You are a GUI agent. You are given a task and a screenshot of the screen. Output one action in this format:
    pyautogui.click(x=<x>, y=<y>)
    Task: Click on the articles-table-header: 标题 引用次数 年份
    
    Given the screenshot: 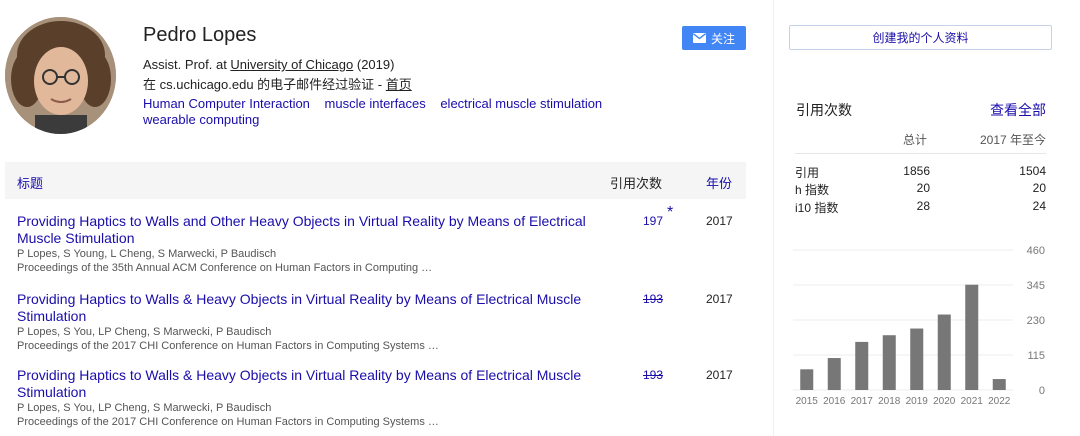 What is the action you would take?
    pyautogui.click(x=375, y=180)
    